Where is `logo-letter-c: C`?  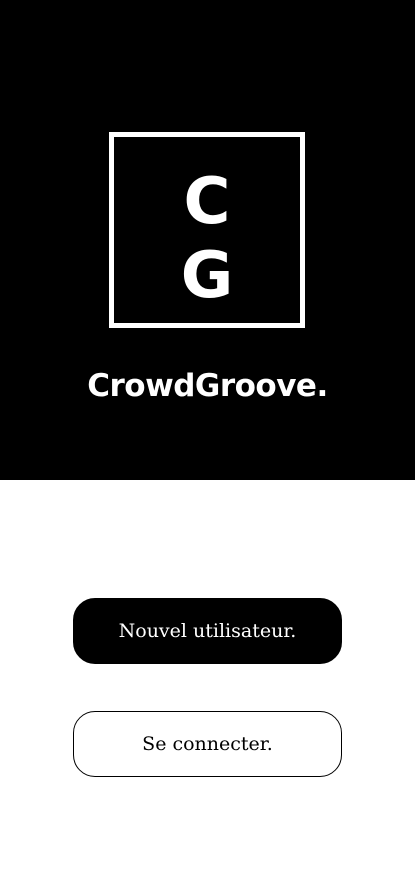
logo-letter-c: C is located at coordinates (207, 202).